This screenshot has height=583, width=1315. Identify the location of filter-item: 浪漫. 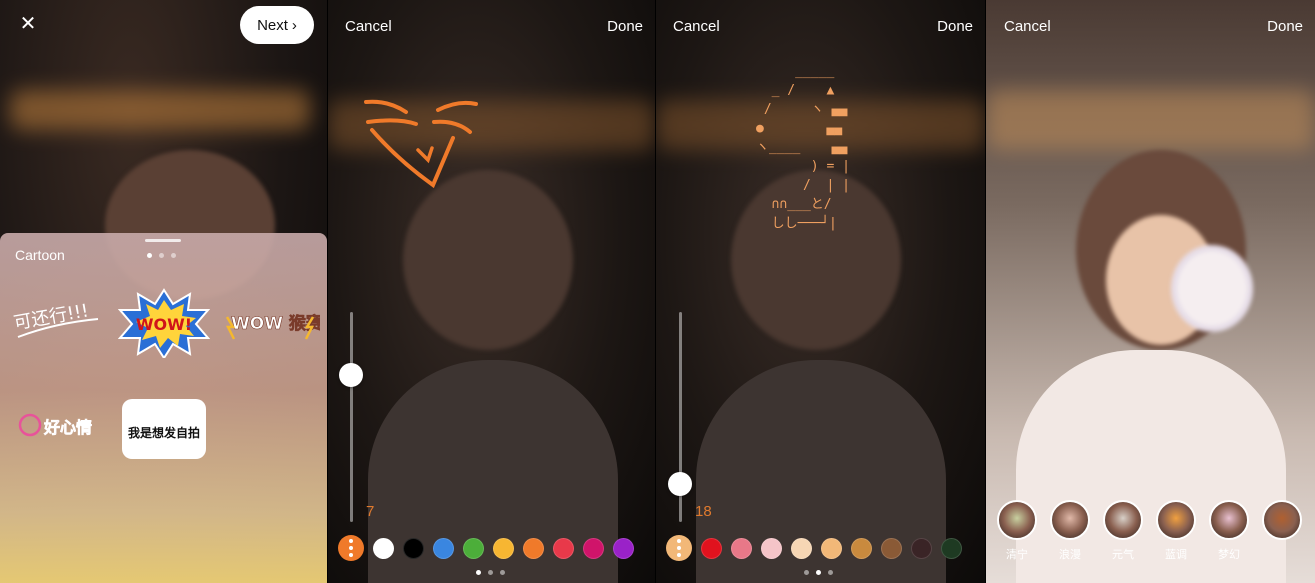
(1070, 531).